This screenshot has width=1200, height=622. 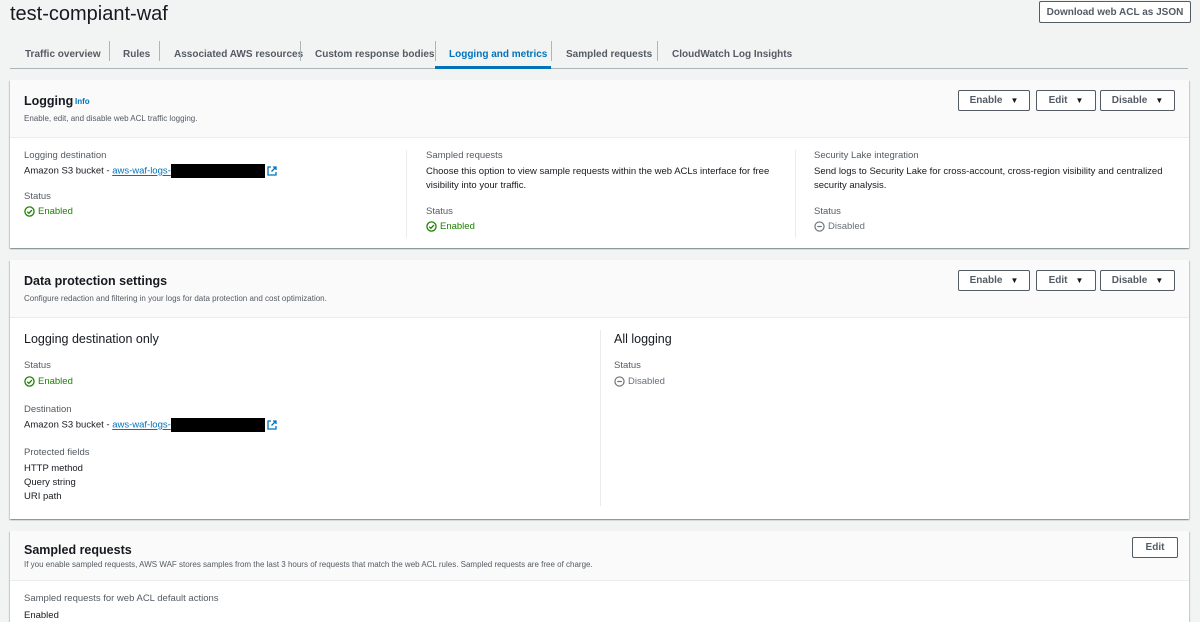 I want to click on security-lake-status-label: Status, so click(x=827, y=211).